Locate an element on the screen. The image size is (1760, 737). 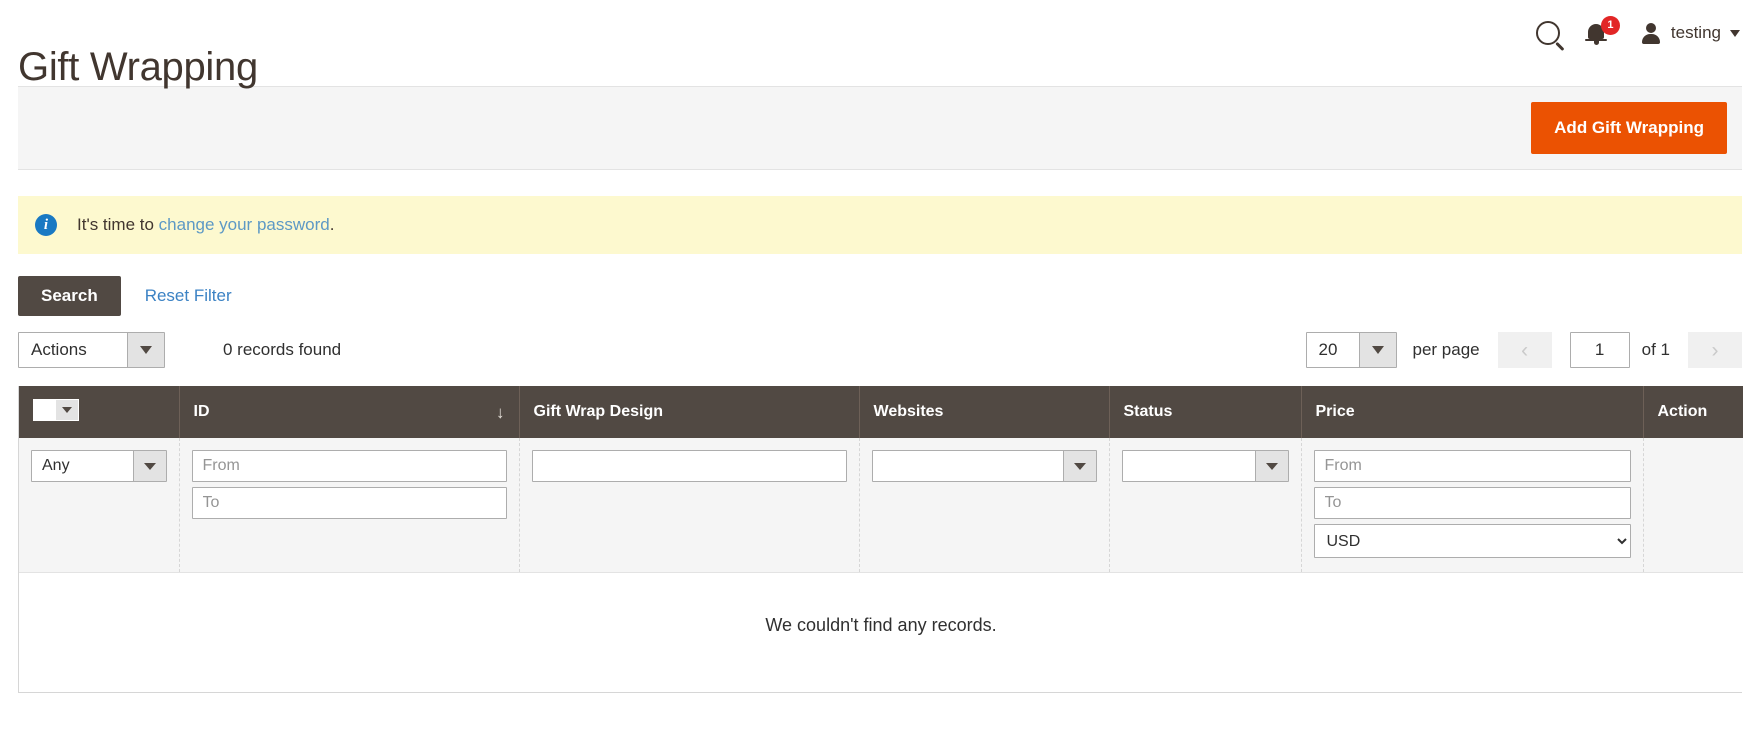
search-button is located at coordinates (1547, 33).